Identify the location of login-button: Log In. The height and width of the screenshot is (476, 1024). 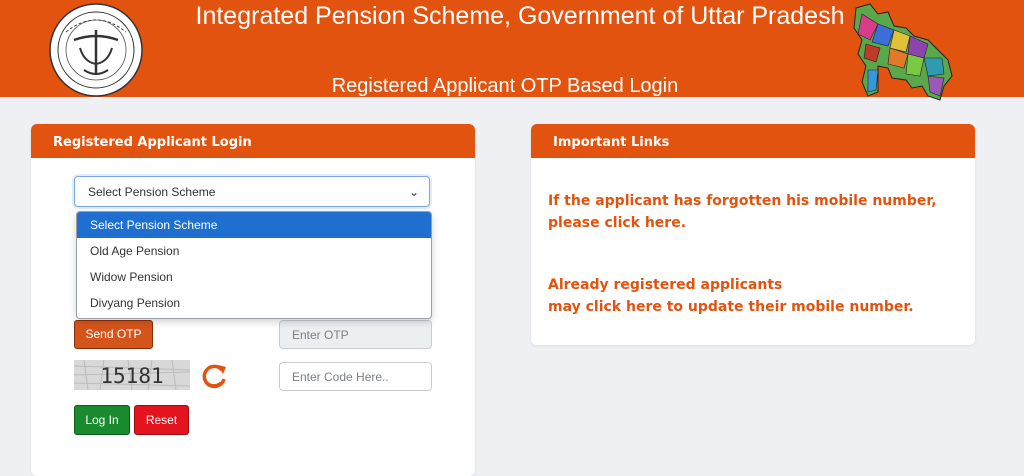
(102, 420).